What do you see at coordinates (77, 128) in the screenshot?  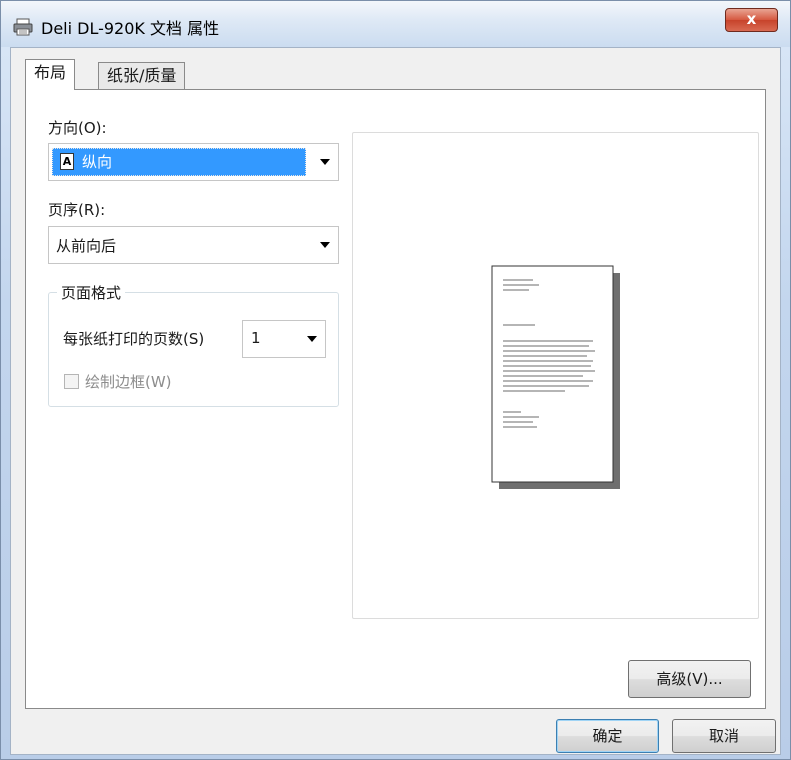 I see `orientation-label: 方向(O):` at bounding box center [77, 128].